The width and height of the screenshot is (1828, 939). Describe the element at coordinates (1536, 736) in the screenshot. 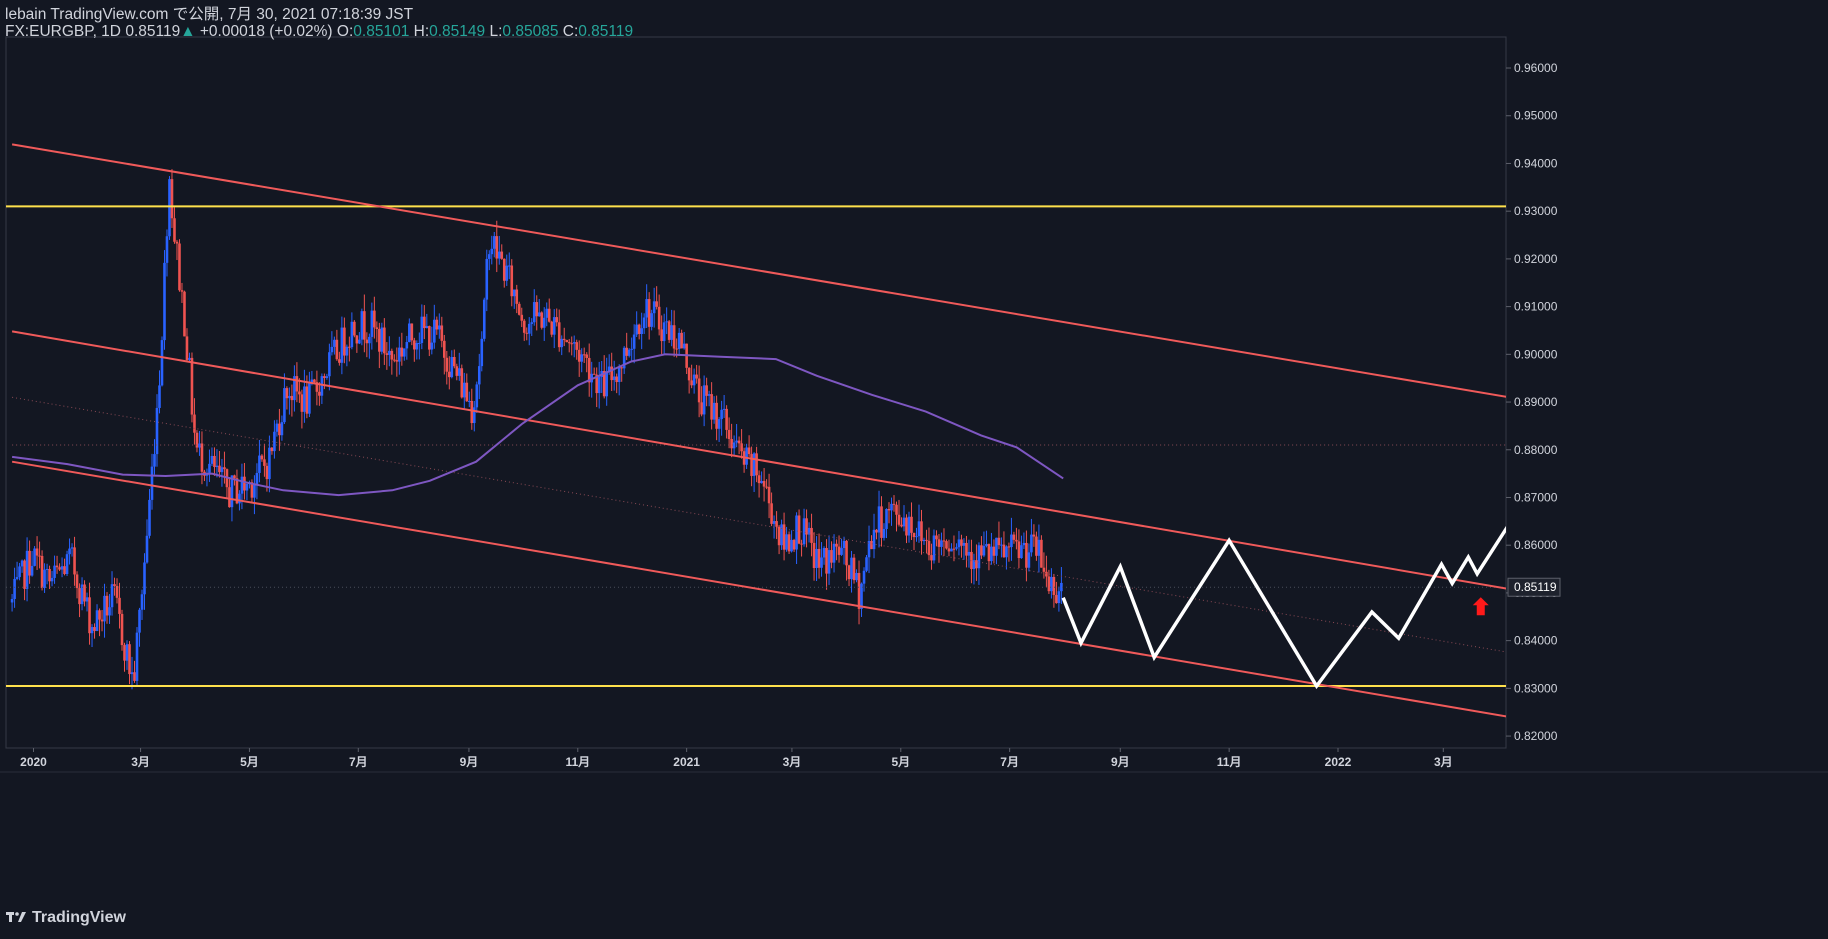

I see `y-tick-label: 0.82000` at that location.